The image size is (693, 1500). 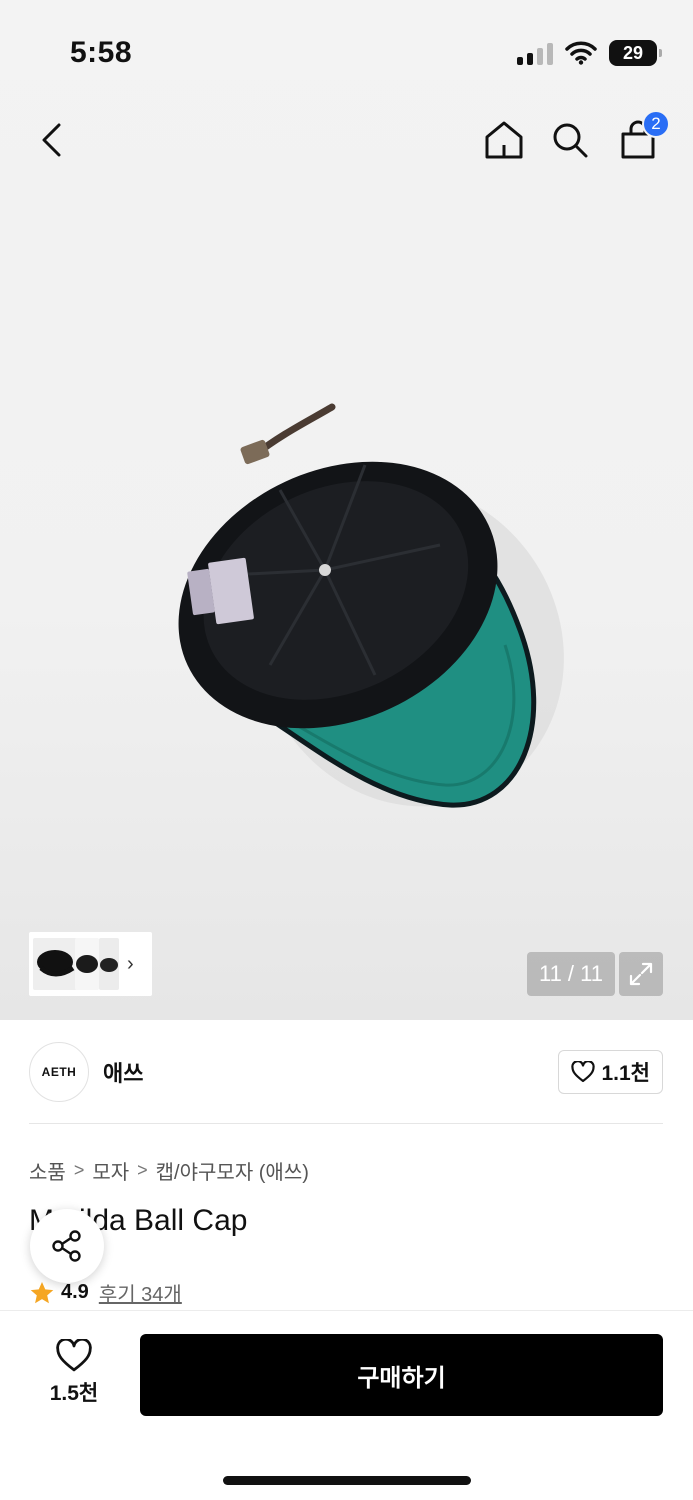 What do you see at coordinates (346, 1123) in the screenshot?
I see `divider` at bounding box center [346, 1123].